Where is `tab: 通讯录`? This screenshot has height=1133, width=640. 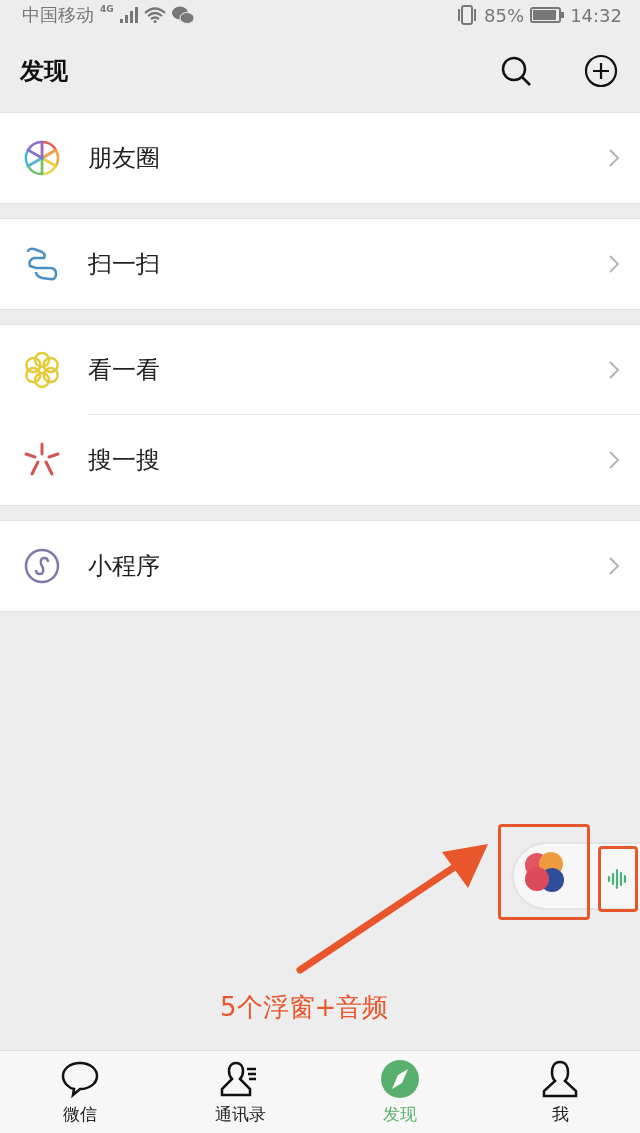 tab: 通讯录 is located at coordinates (240, 1092).